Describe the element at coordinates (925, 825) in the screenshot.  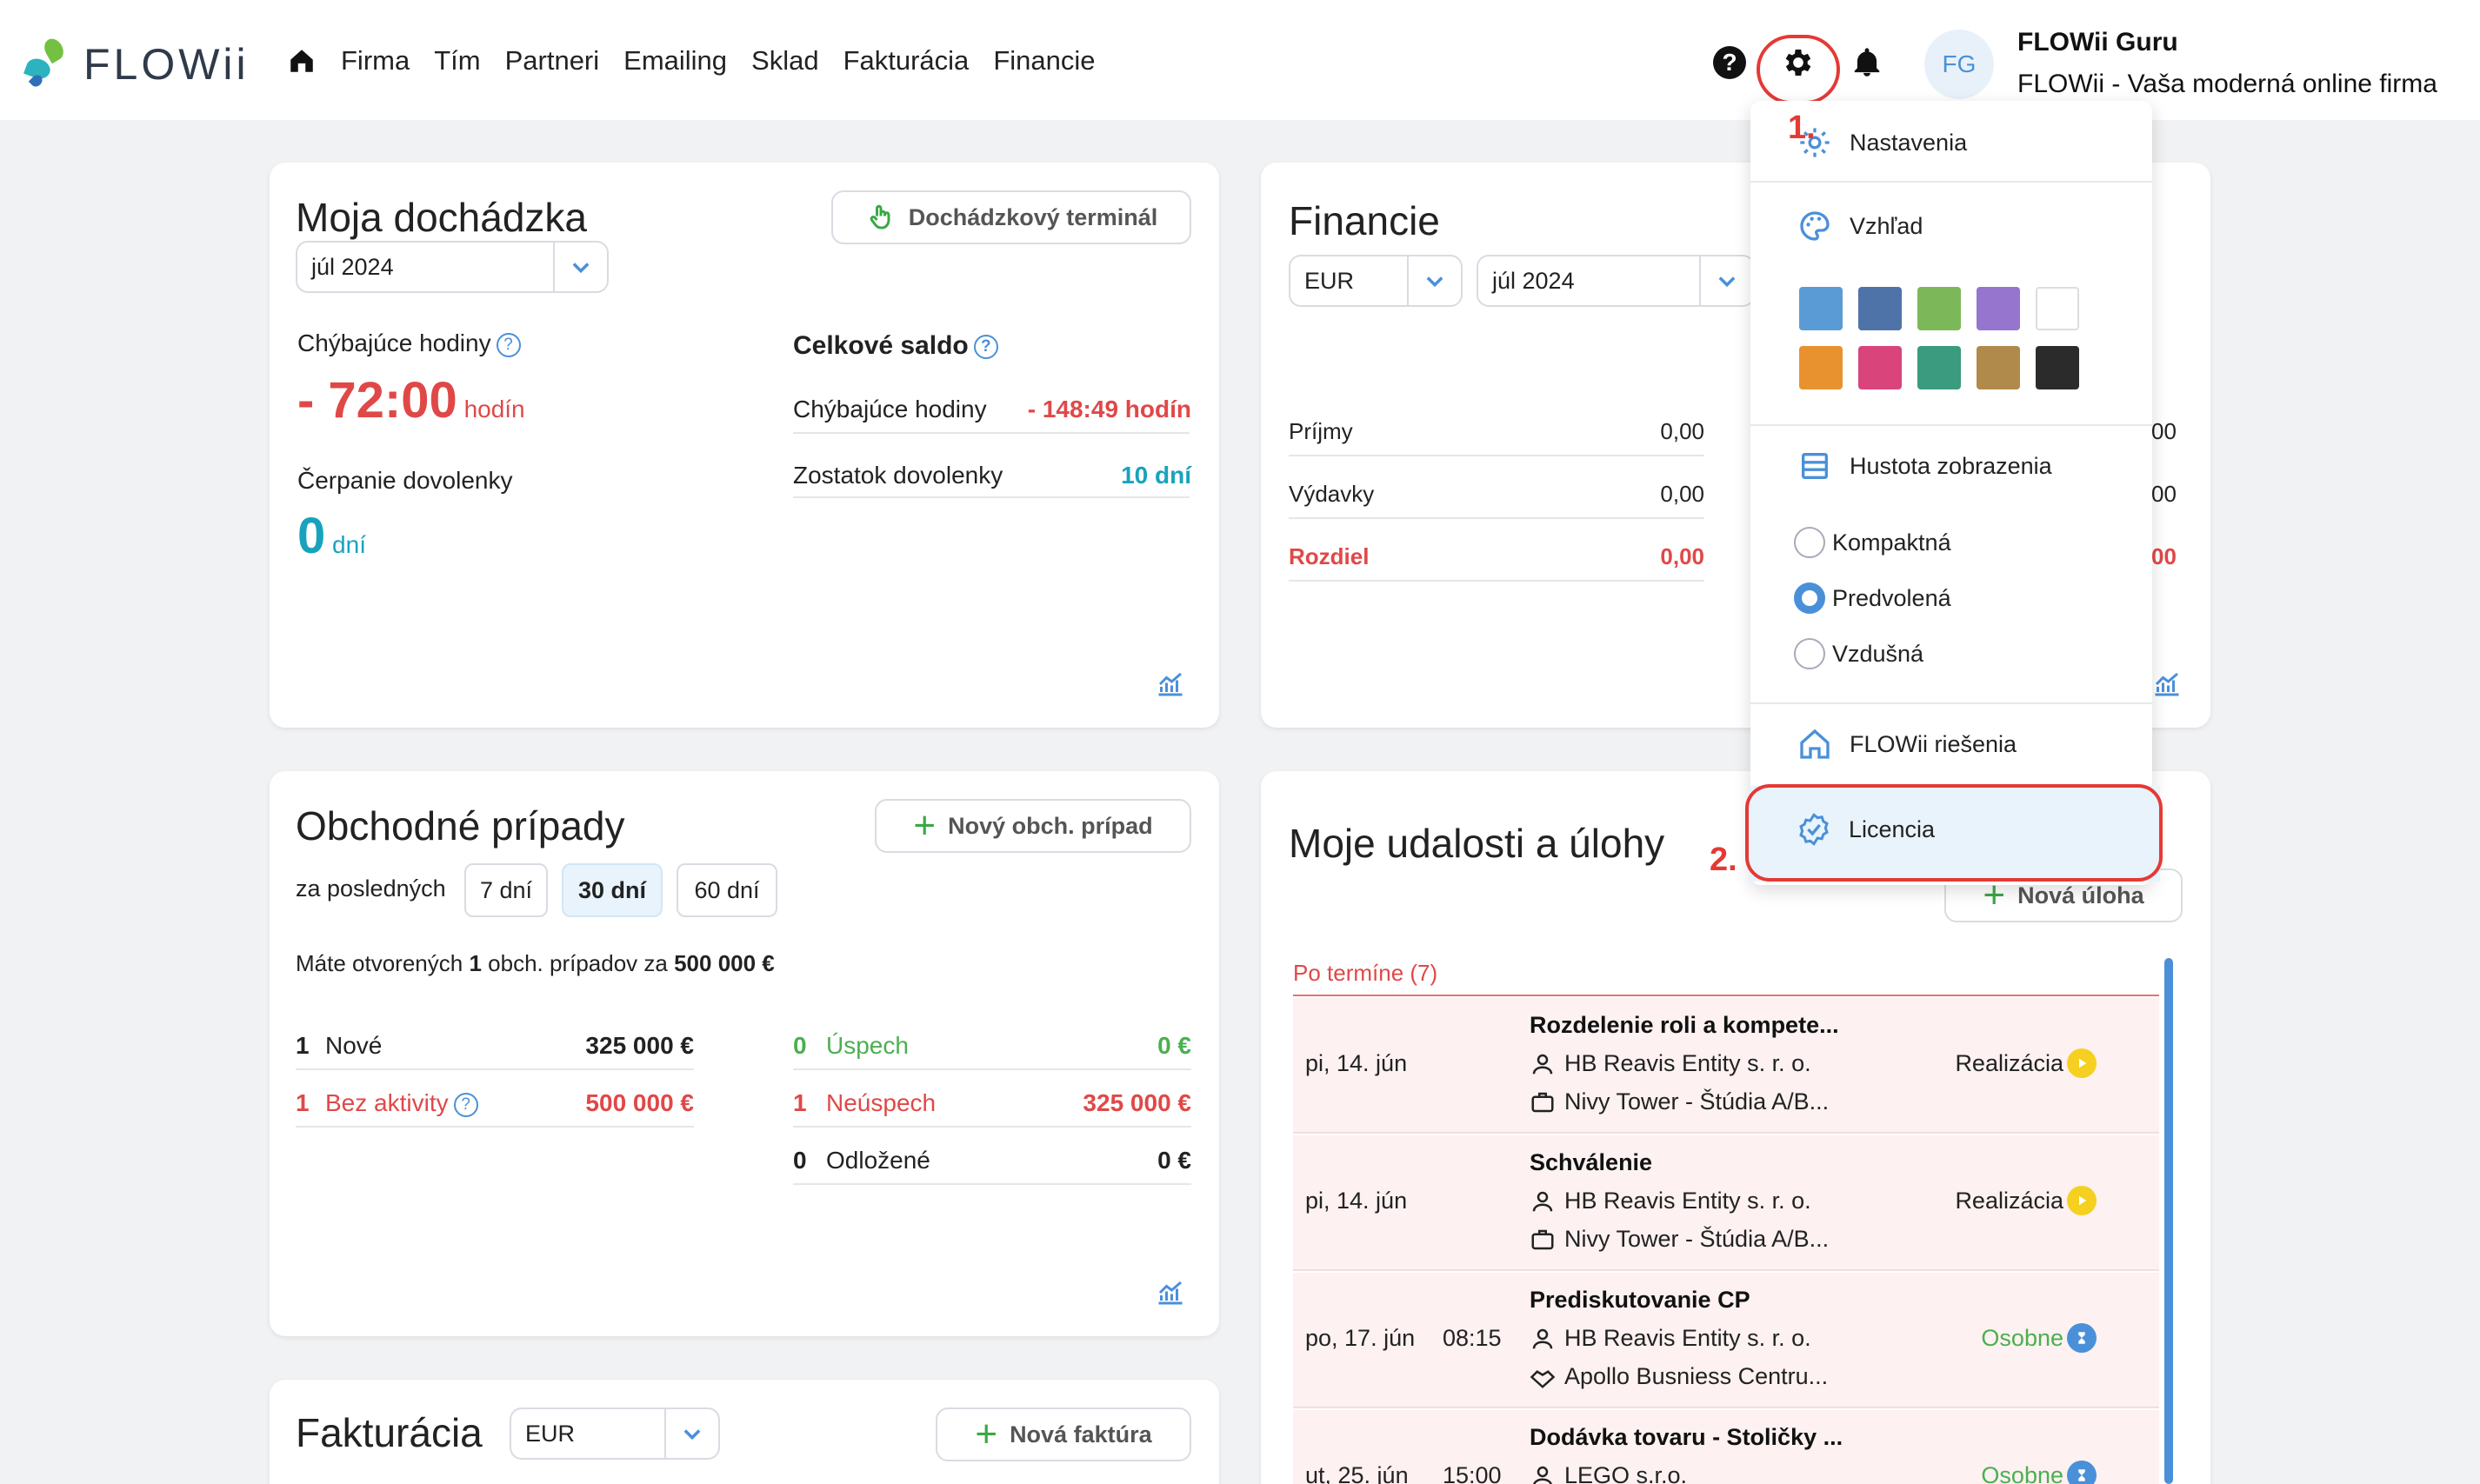
I see `plus-icon: +` at that location.